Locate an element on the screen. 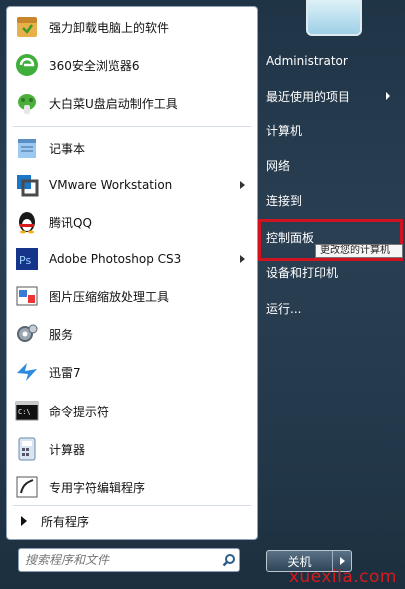 This screenshot has width=405, height=589. notepad-icon is located at coordinates (27, 148).